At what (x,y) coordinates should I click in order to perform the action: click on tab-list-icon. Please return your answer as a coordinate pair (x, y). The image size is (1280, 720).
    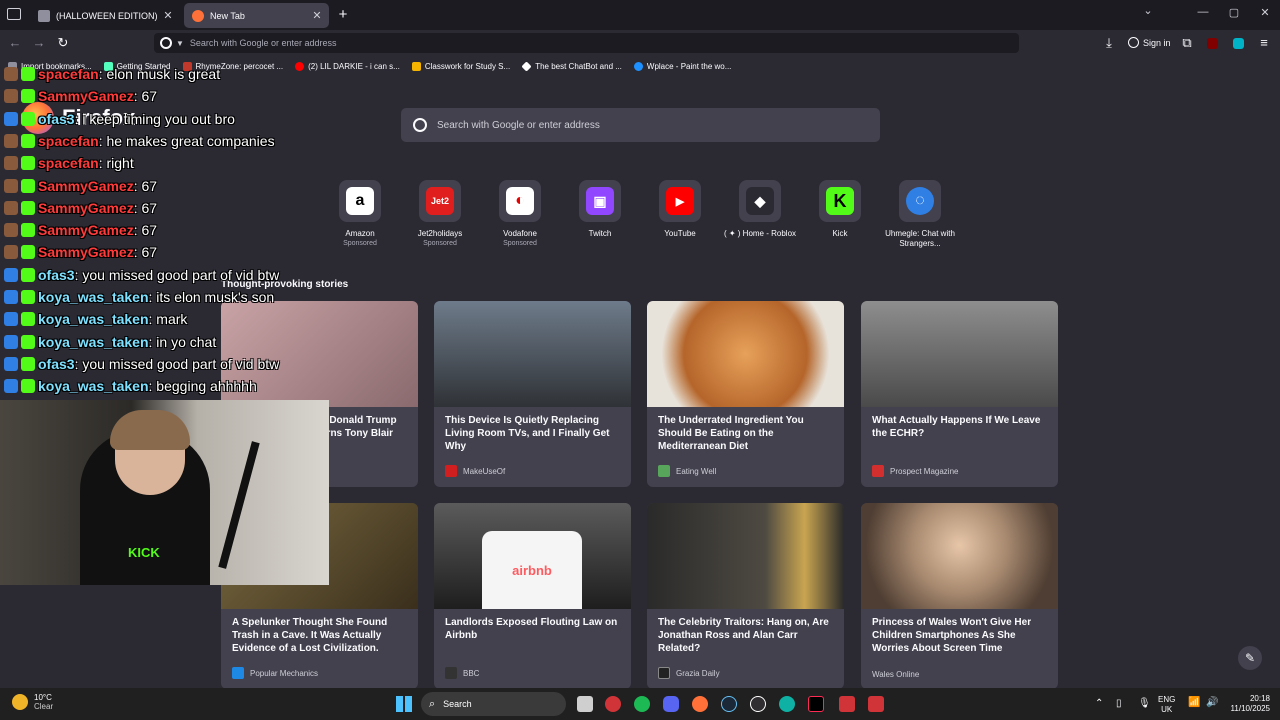
    Looking at the image, I should click on (14, 14).